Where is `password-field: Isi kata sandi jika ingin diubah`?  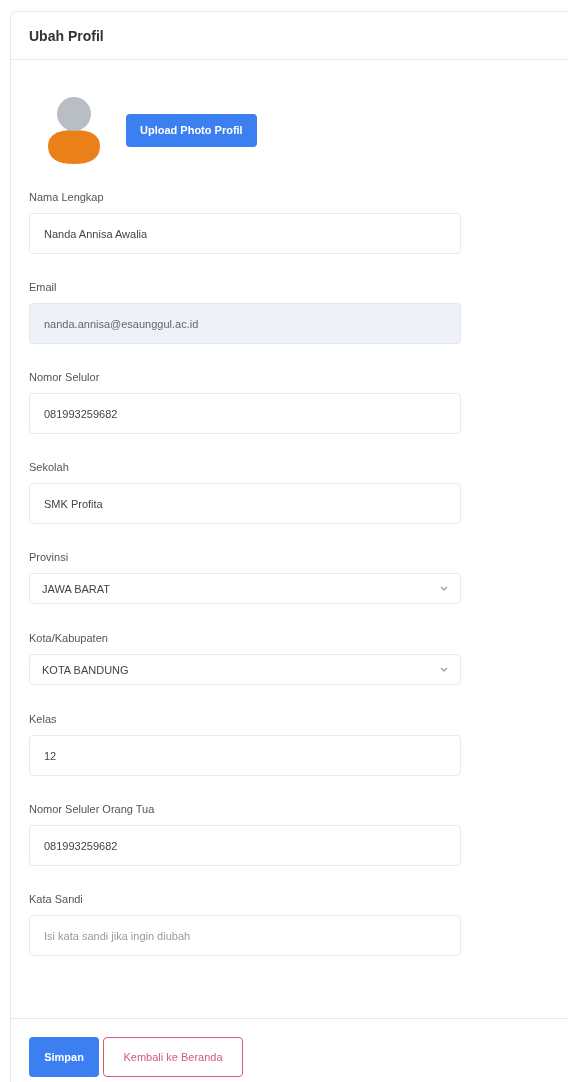
password-field: Isi kata sandi jika ingin diubah is located at coordinates (245, 935).